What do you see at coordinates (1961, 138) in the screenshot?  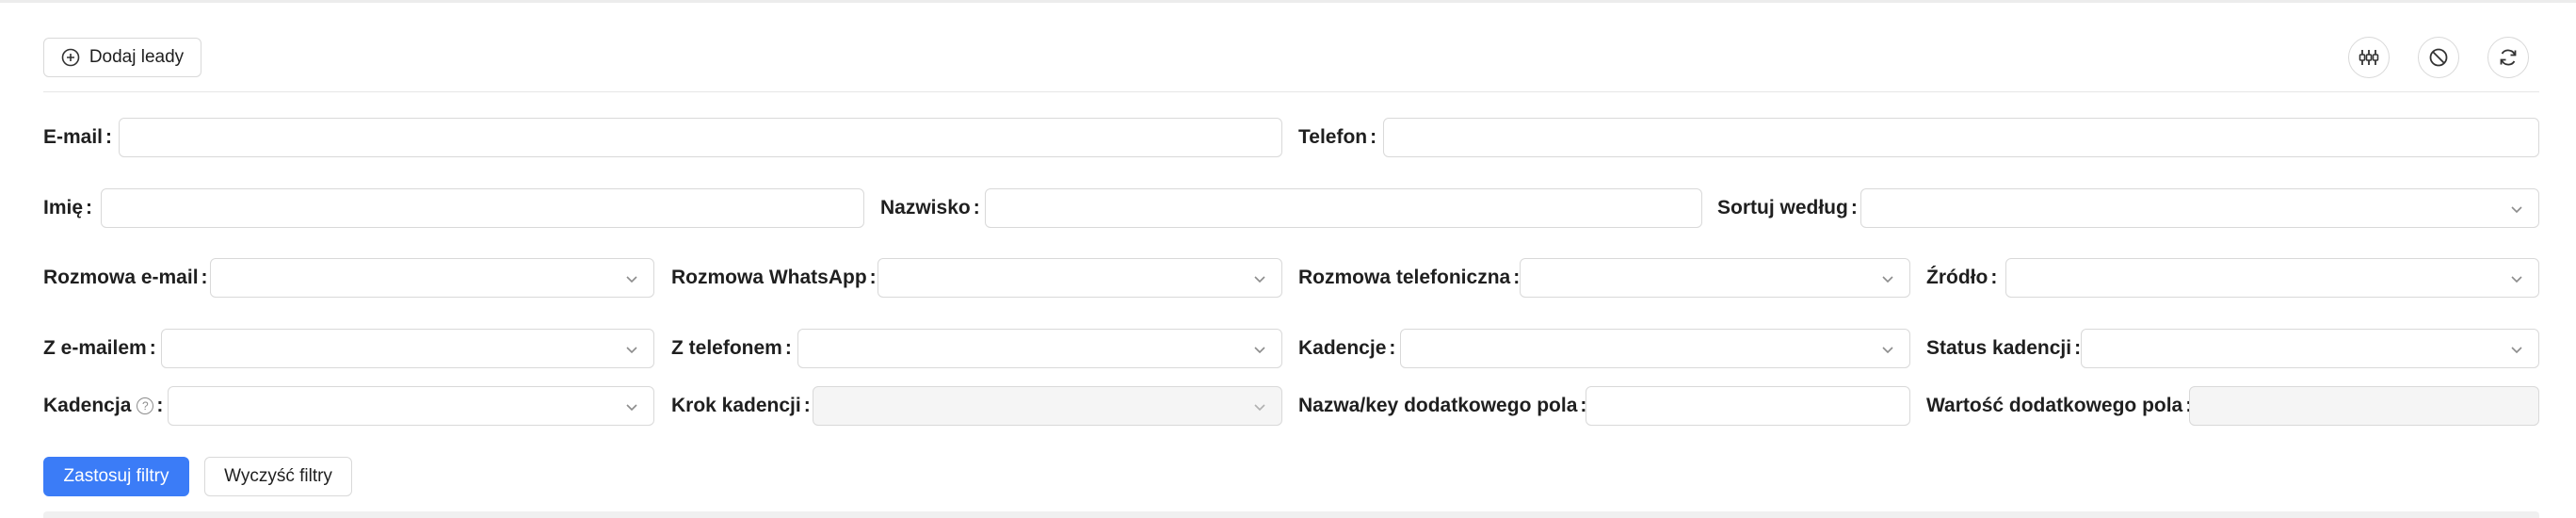 I see `phone-input` at bounding box center [1961, 138].